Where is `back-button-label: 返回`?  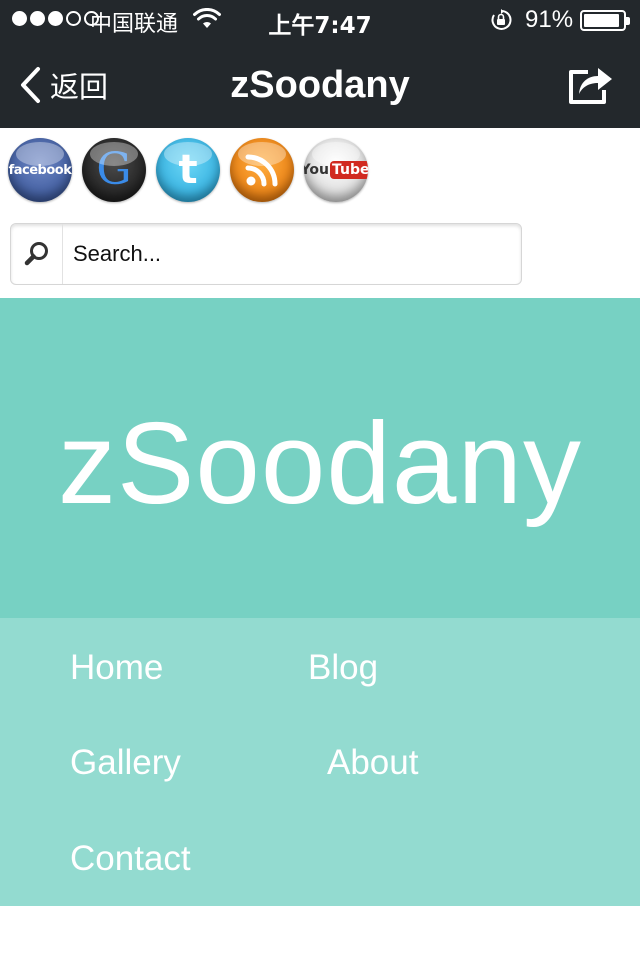
back-button-label: 返回 is located at coordinates (79, 87).